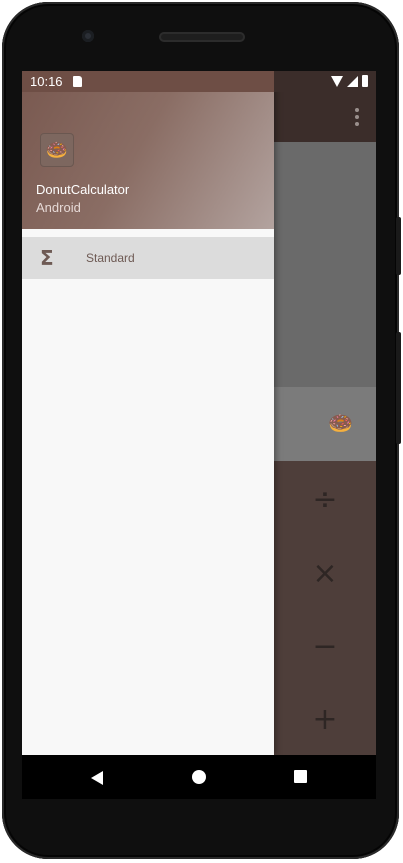 Image resolution: width=403 pixels, height=863 pixels. I want to click on nav-item-standard: Σ Standard, so click(148, 258).